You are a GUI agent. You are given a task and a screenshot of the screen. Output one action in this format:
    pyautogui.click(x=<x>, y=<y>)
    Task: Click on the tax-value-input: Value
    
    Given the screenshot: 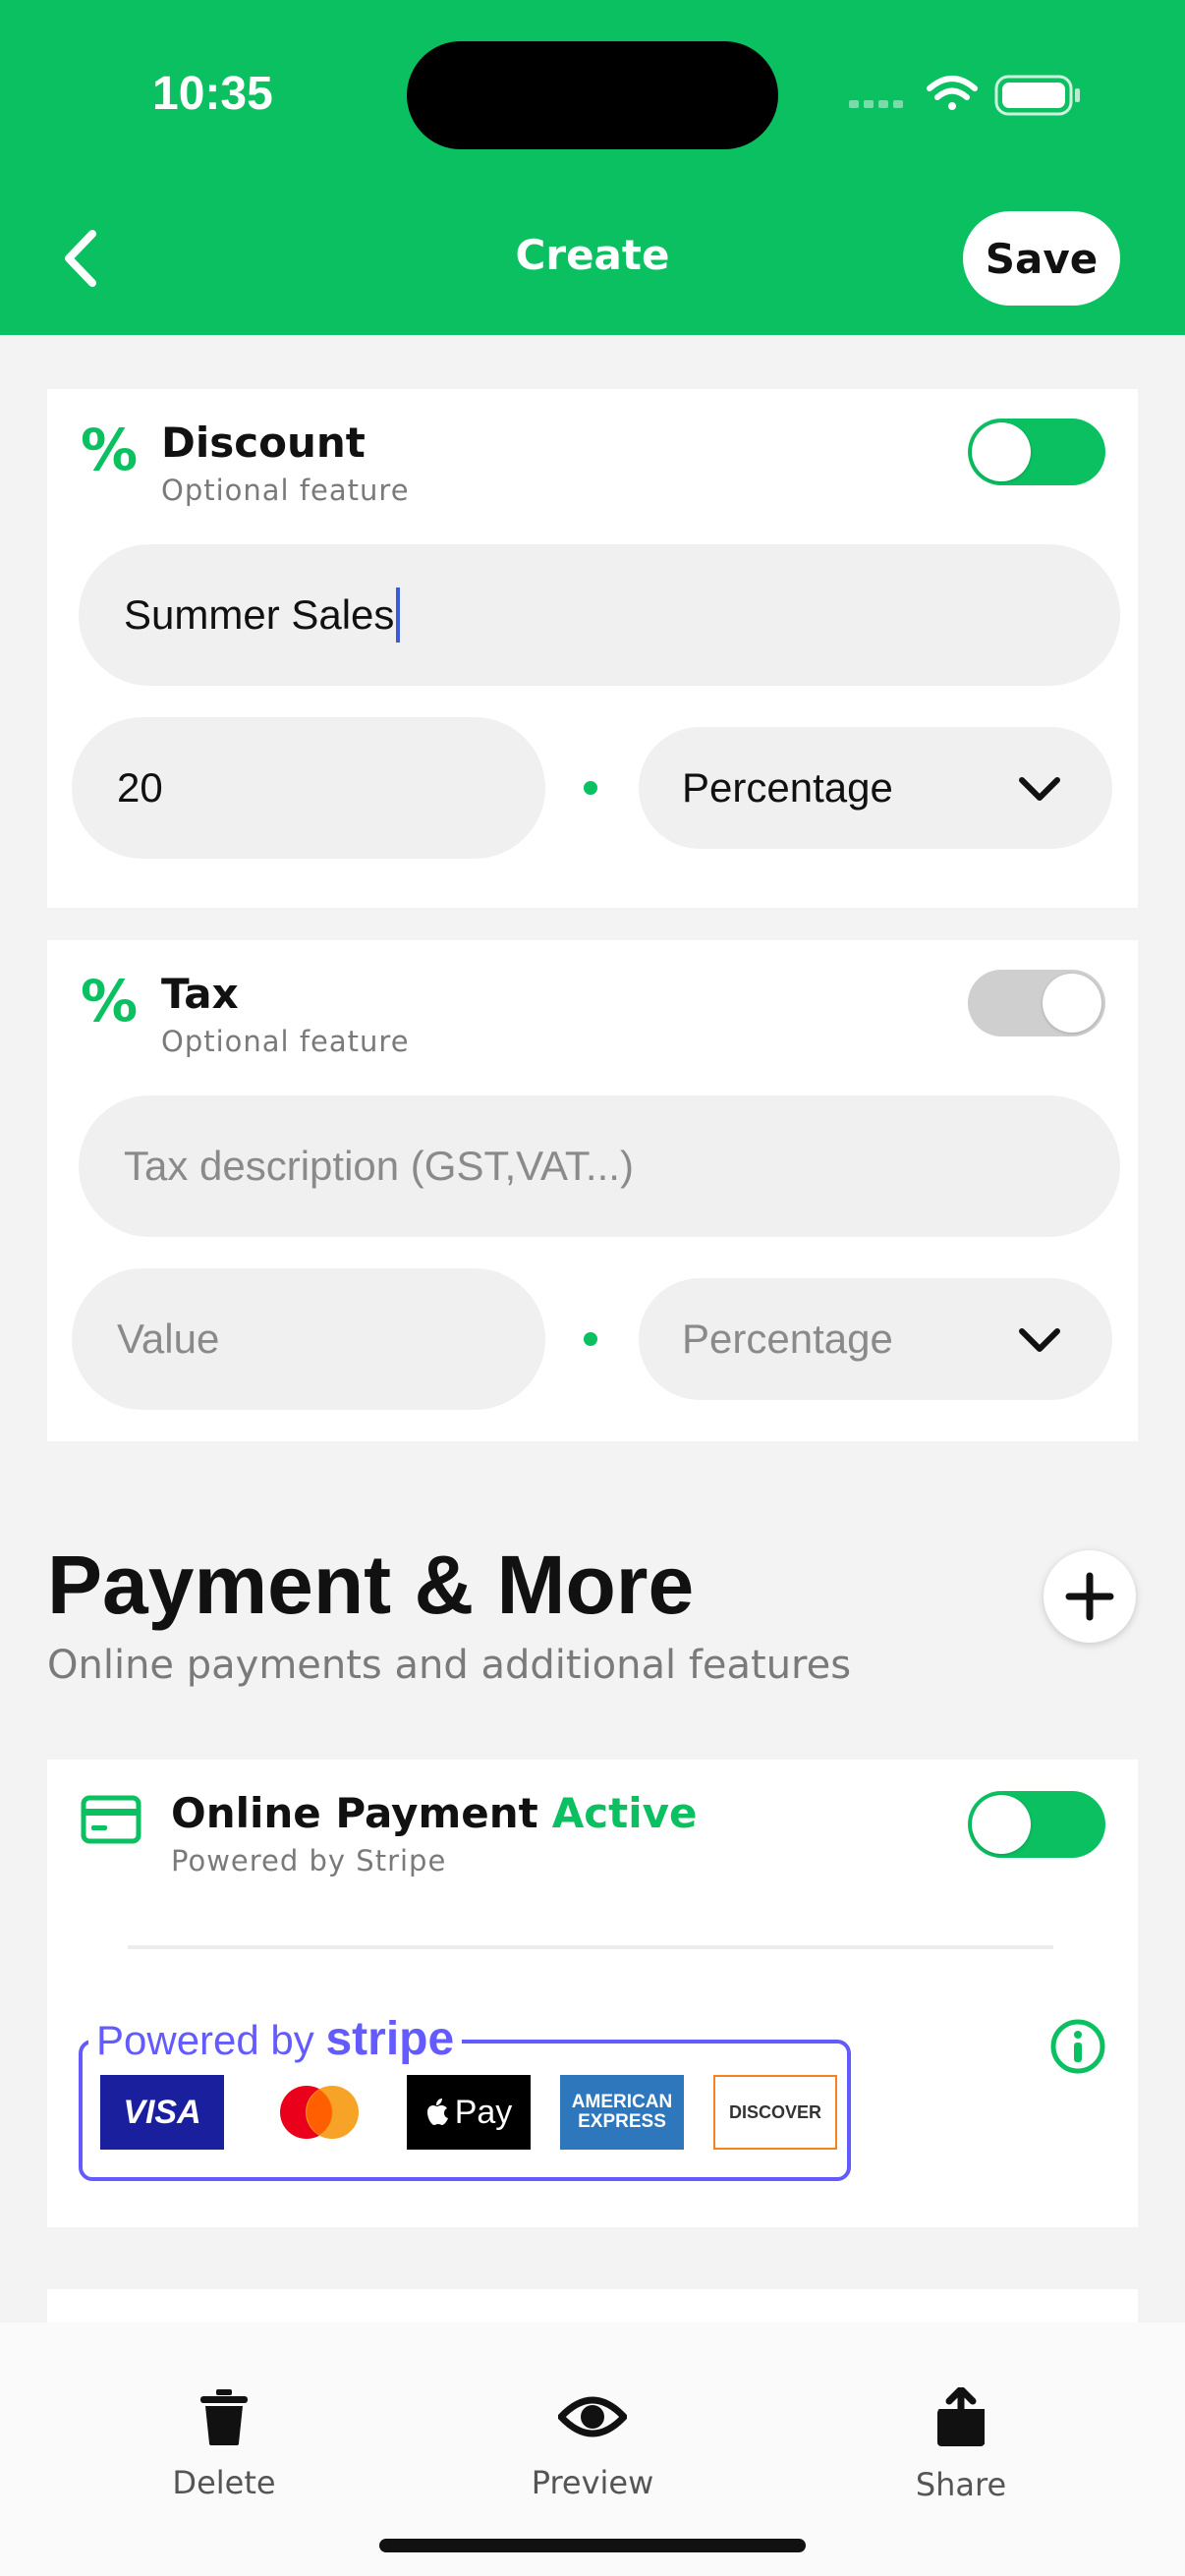 What is the action you would take?
    pyautogui.click(x=309, y=1339)
    